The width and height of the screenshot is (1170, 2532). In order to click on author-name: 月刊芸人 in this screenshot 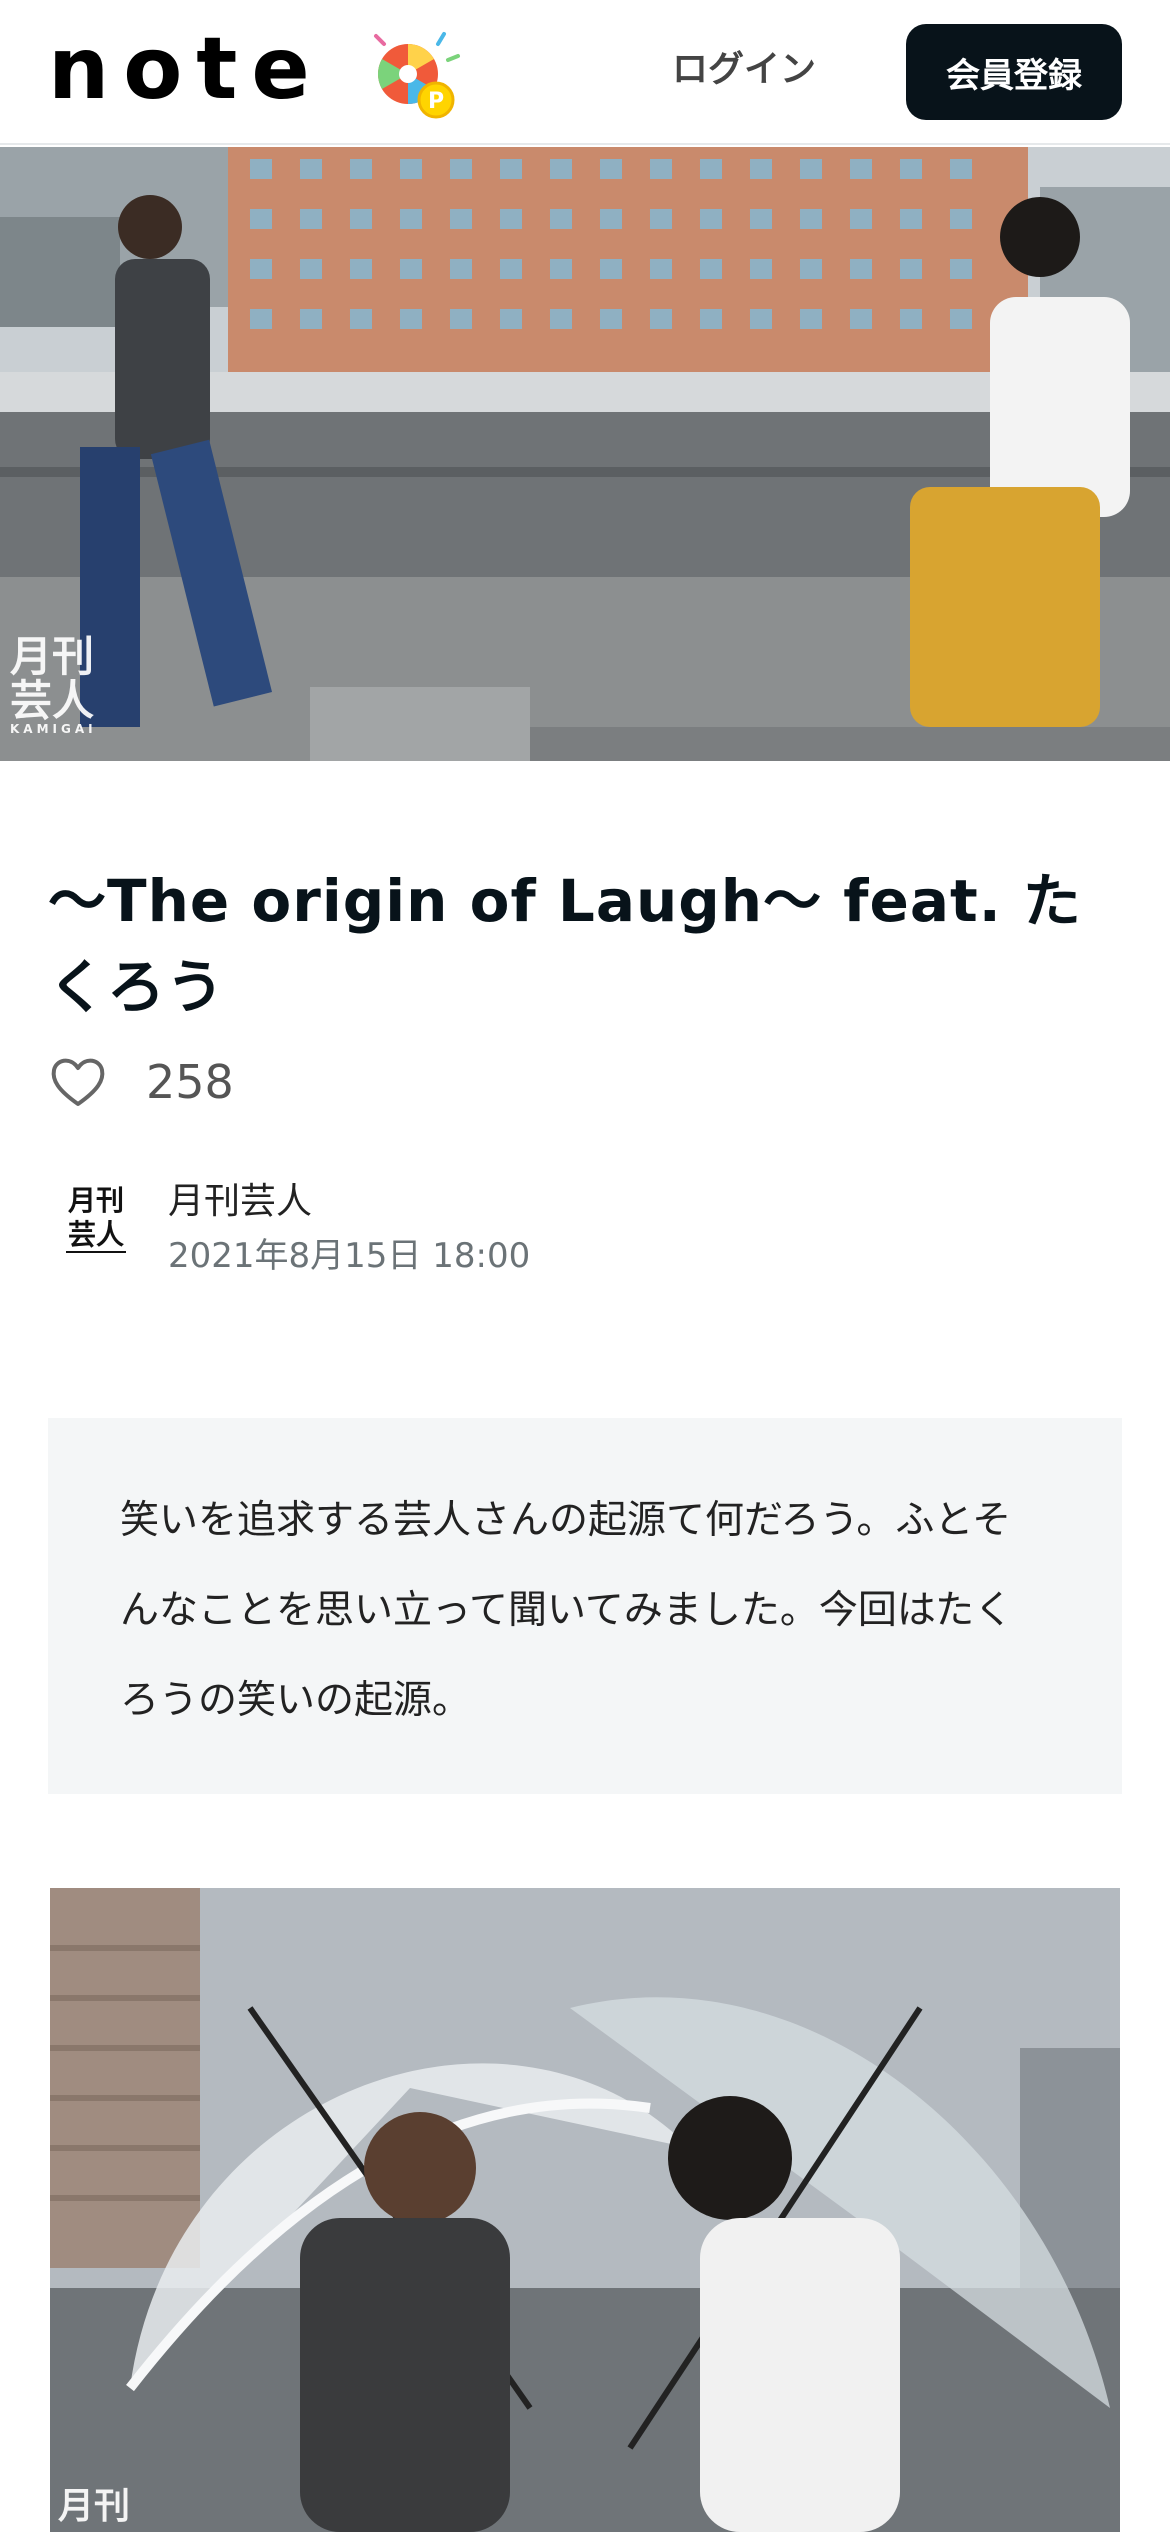, I will do `click(240, 1198)`.